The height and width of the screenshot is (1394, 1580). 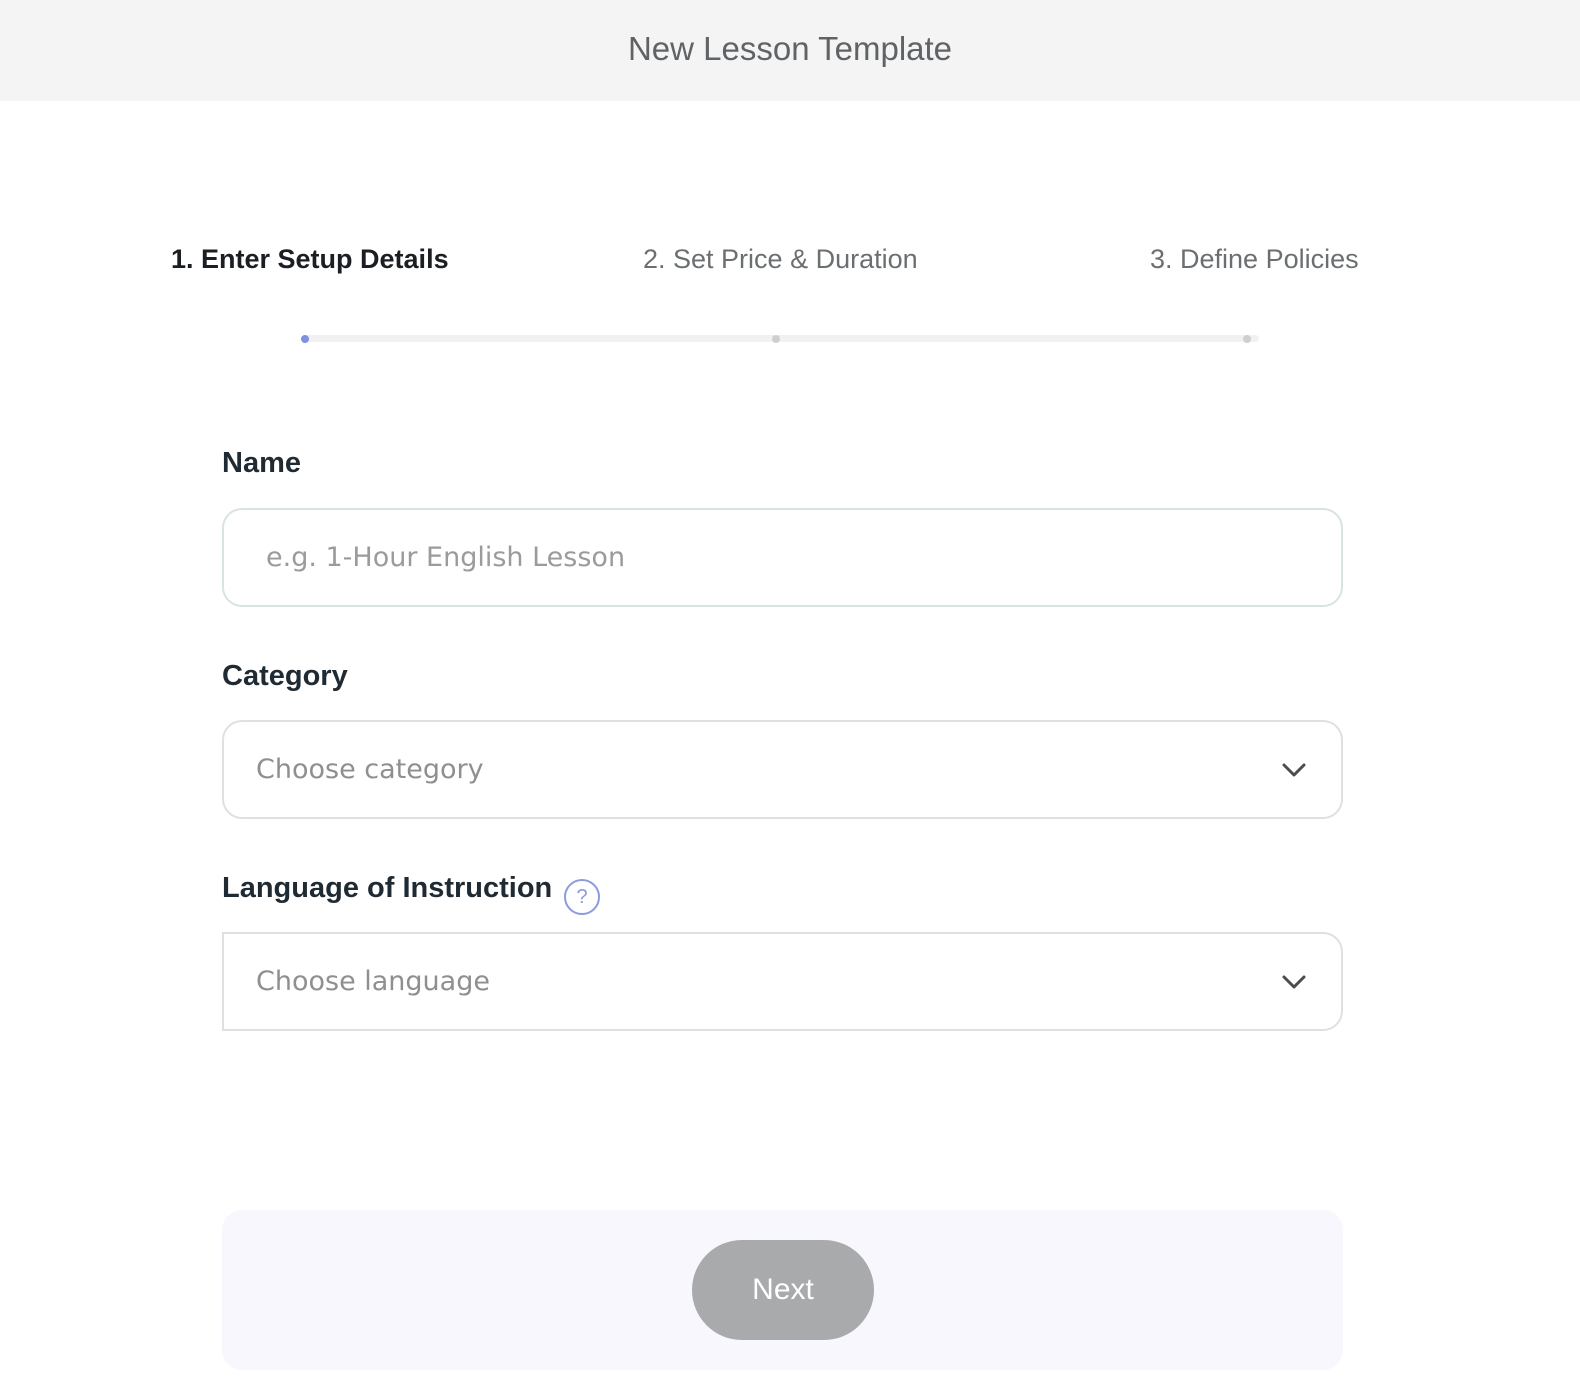 I want to click on question-mark-icon: ?, so click(x=582, y=897).